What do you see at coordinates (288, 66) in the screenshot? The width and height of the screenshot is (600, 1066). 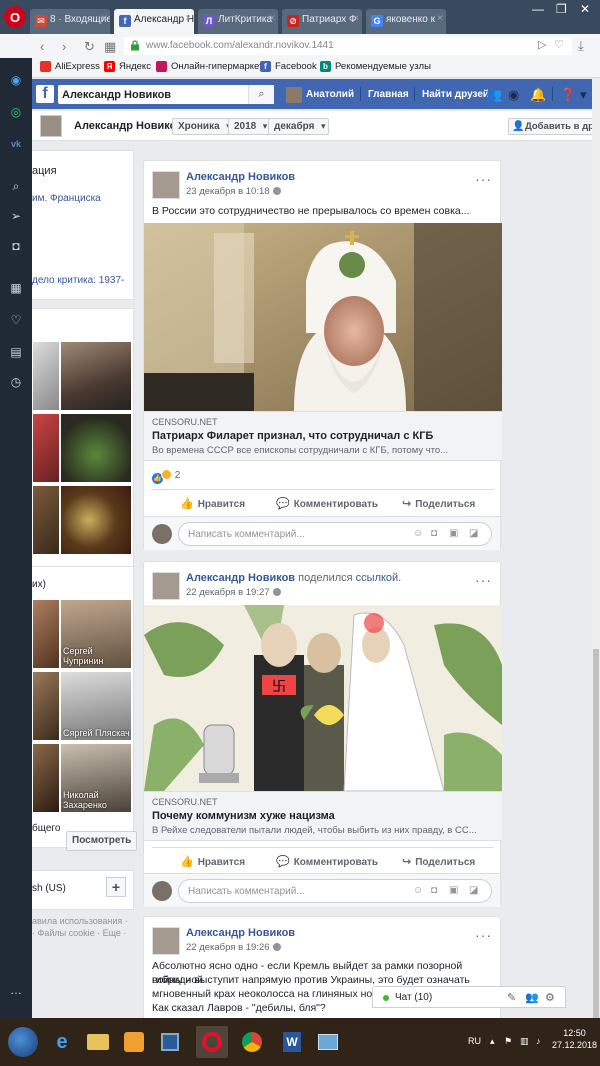 I see `bookmark-facebook: f Facebook` at bounding box center [288, 66].